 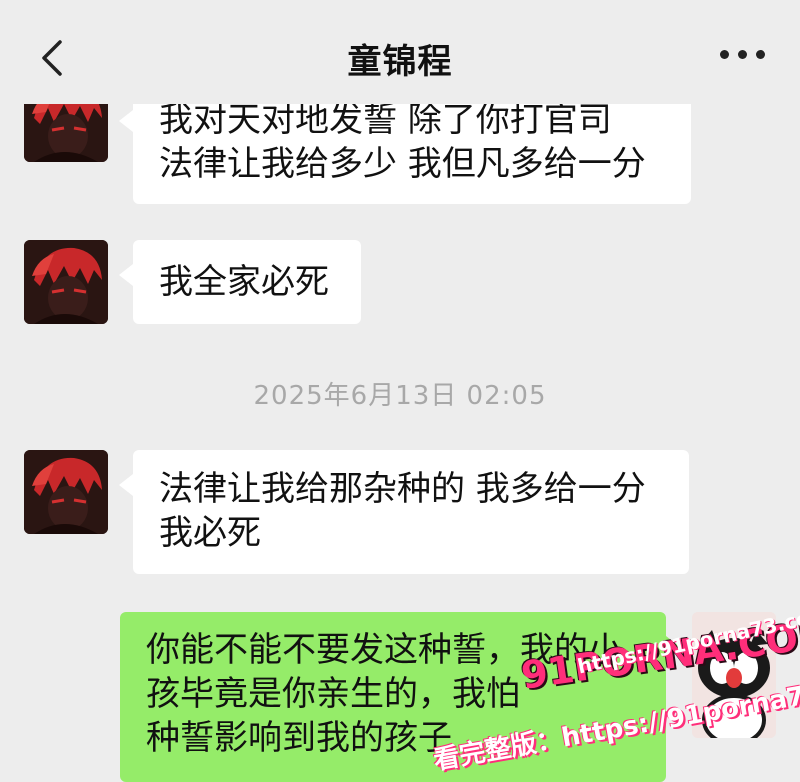 What do you see at coordinates (244, 282) in the screenshot?
I see `message-text: 我全家必死` at bounding box center [244, 282].